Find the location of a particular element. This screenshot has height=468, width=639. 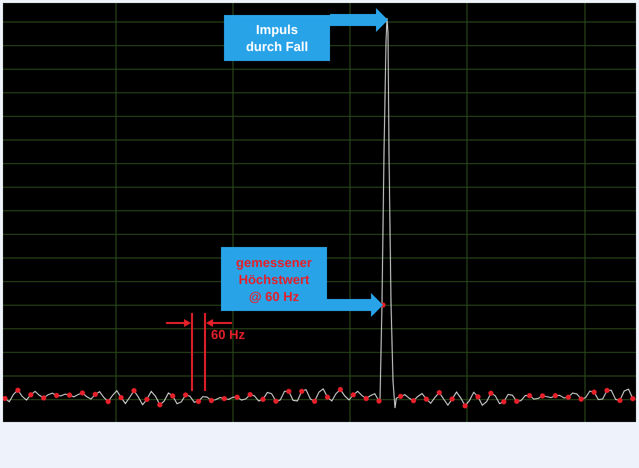

spacing-label: 60 Hz is located at coordinates (228, 334).